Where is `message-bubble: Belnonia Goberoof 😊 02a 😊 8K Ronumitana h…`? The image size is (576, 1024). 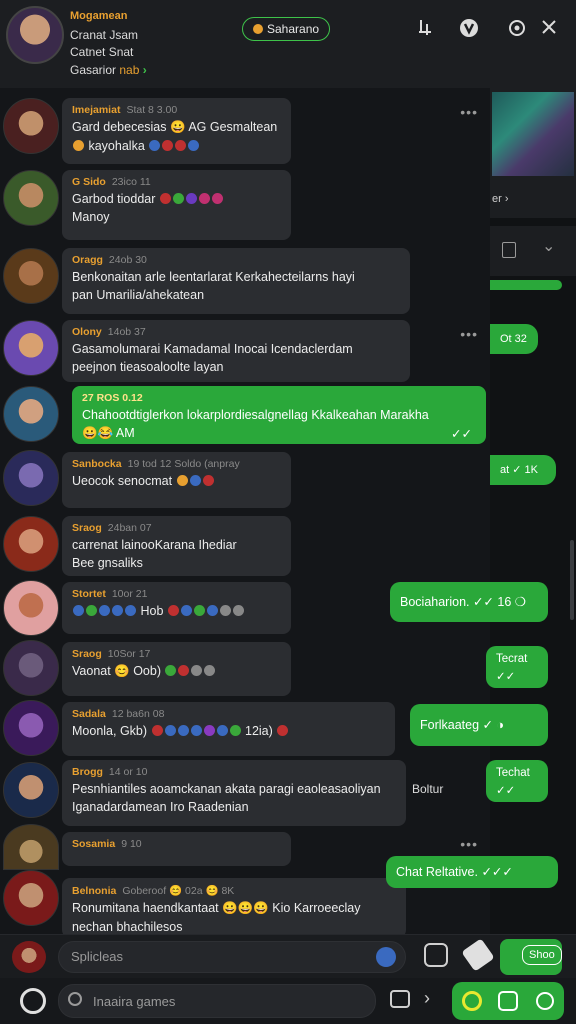 message-bubble: Belnonia Goberoof 😊 02a 😊 8K Ronumitana h… is located at coordinates (234, 906).